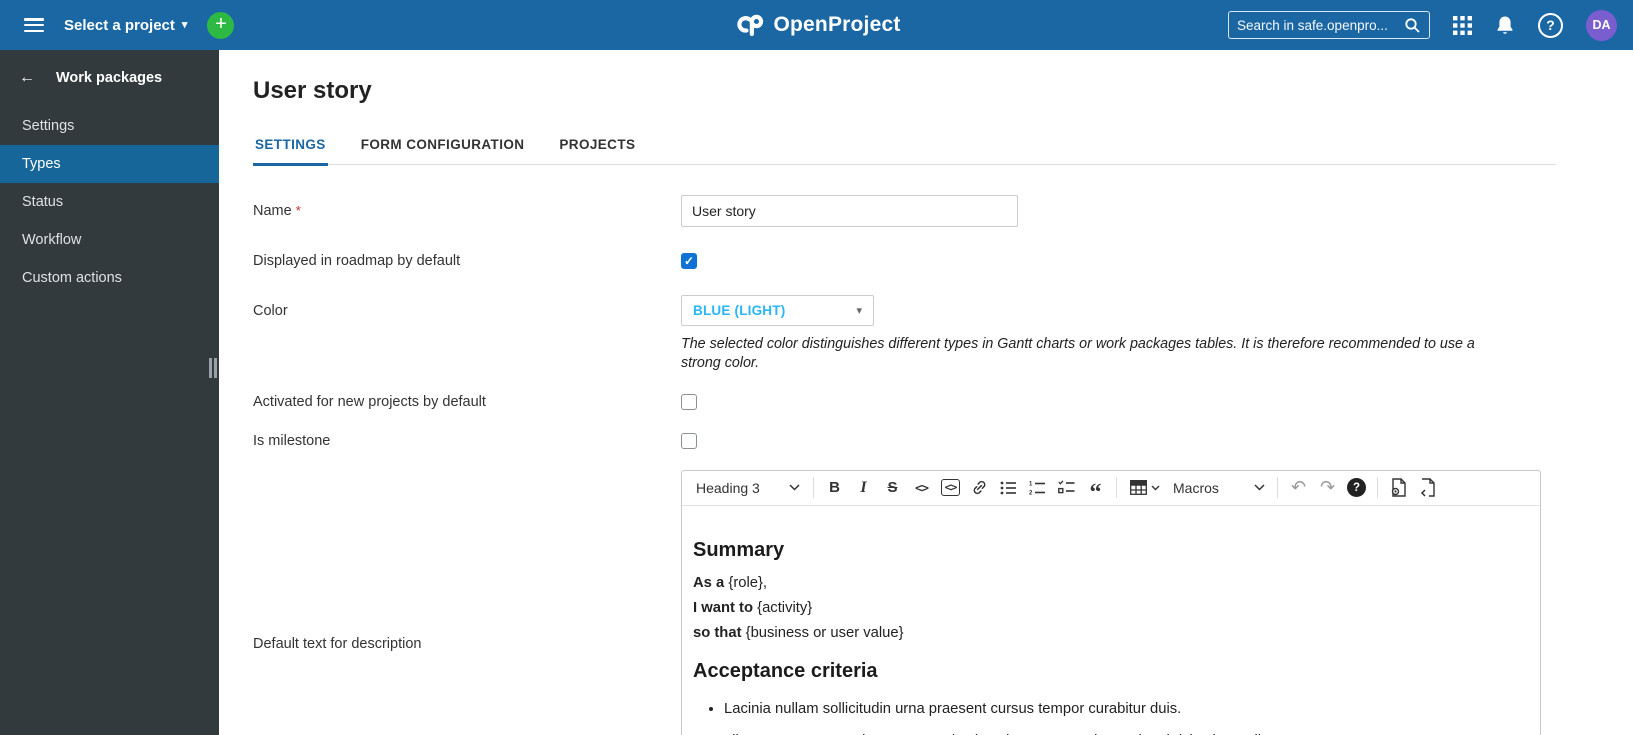 Image resolution: width=1633 pixels, height=735 pixels. Describe the element at coordinates (290, 146) in the screenshot. I see `tab-settings: SETTINGS` at that location.